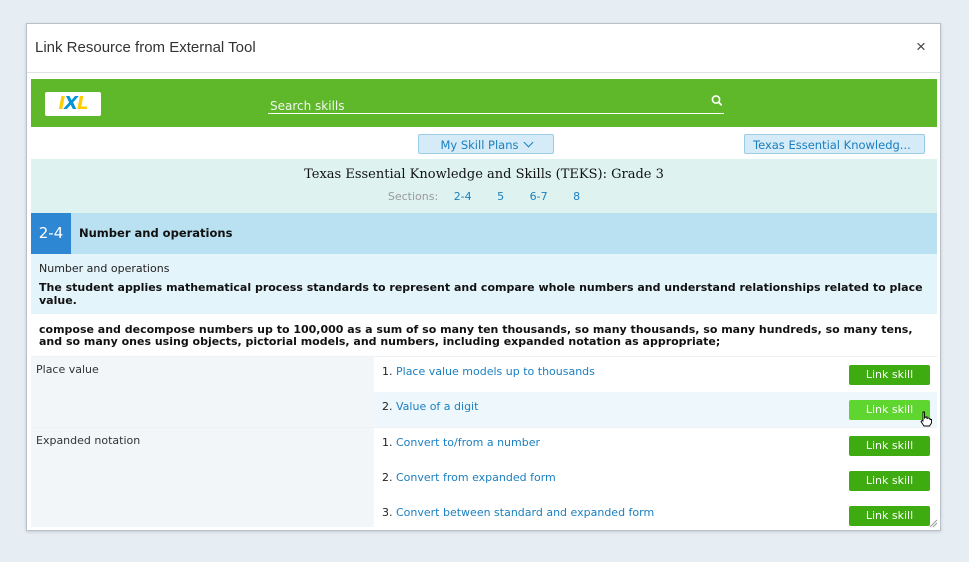 This screenshot has height=562, width=969. I want to click on modal-header: Link Resource from External Tool ×, so click(483, 48).